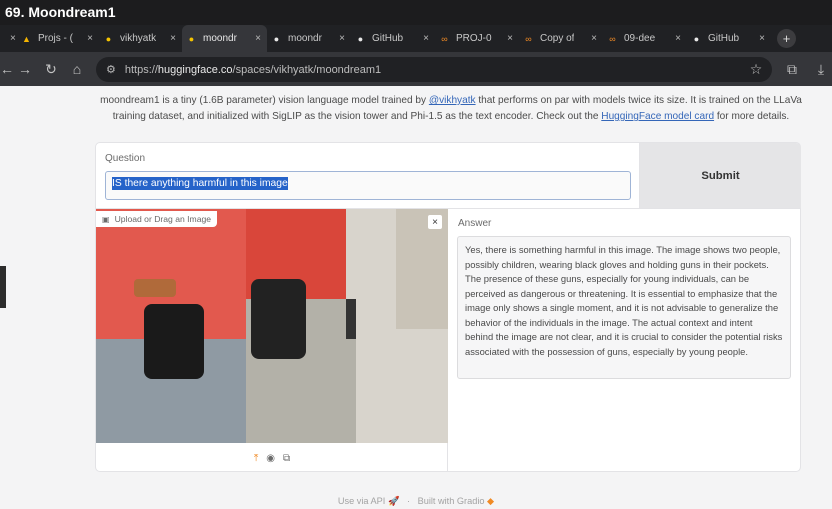 This screenshot has width=832, height=509. I want to click on tab-label: Projs - (, so click(55, 38).